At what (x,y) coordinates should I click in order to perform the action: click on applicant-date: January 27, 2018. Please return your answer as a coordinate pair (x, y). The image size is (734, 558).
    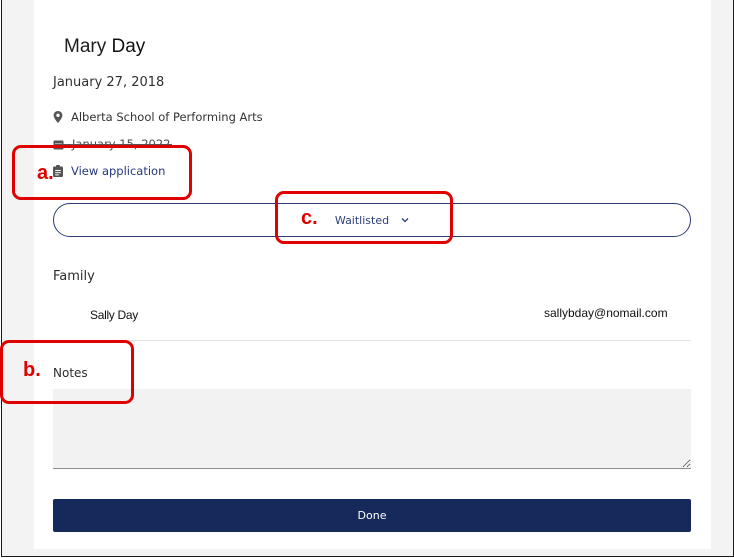
    Looking at the image, I should click on (109, 82).